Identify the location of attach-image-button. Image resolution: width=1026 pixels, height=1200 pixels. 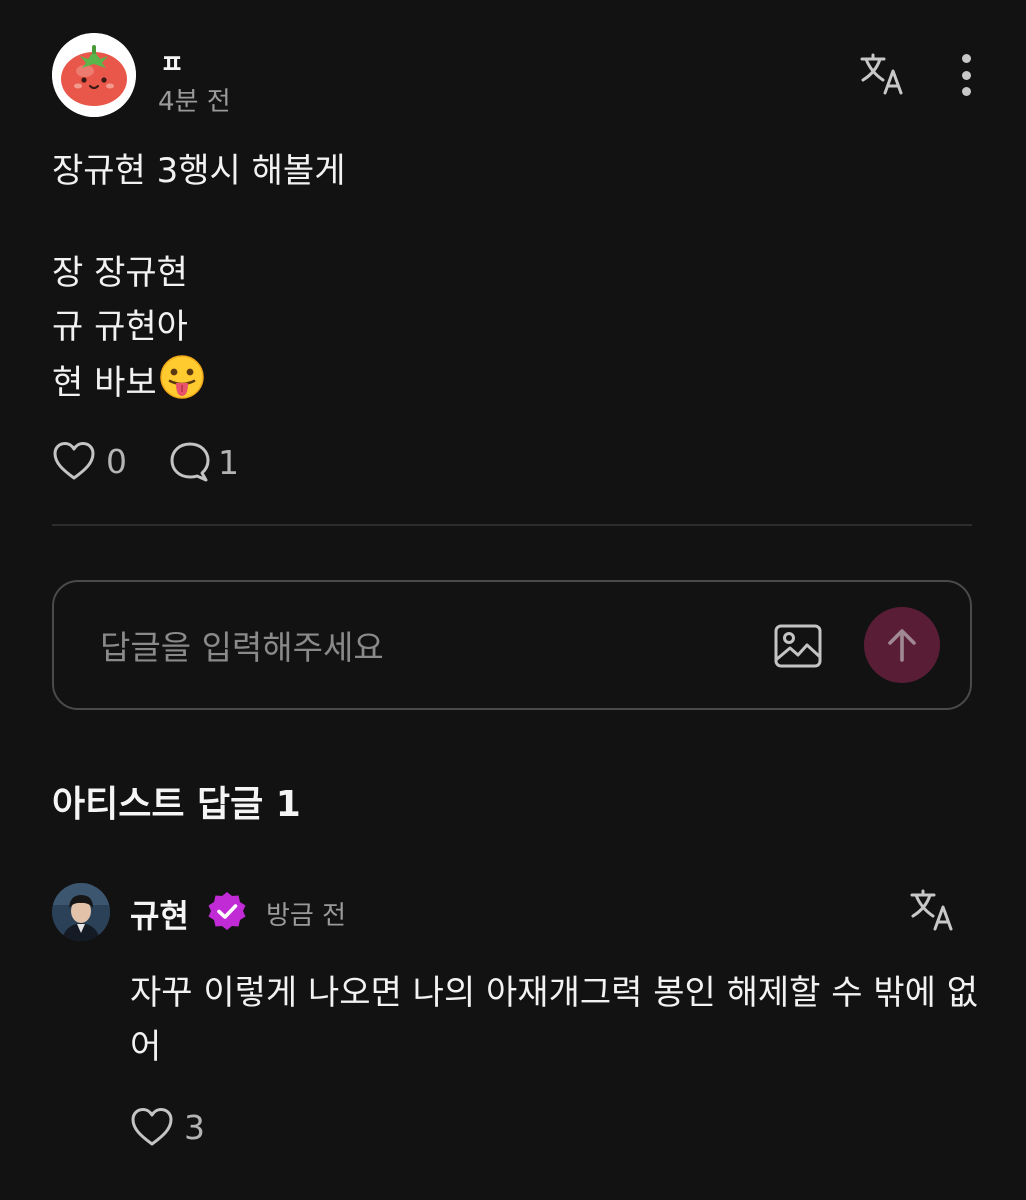
(798, 646).